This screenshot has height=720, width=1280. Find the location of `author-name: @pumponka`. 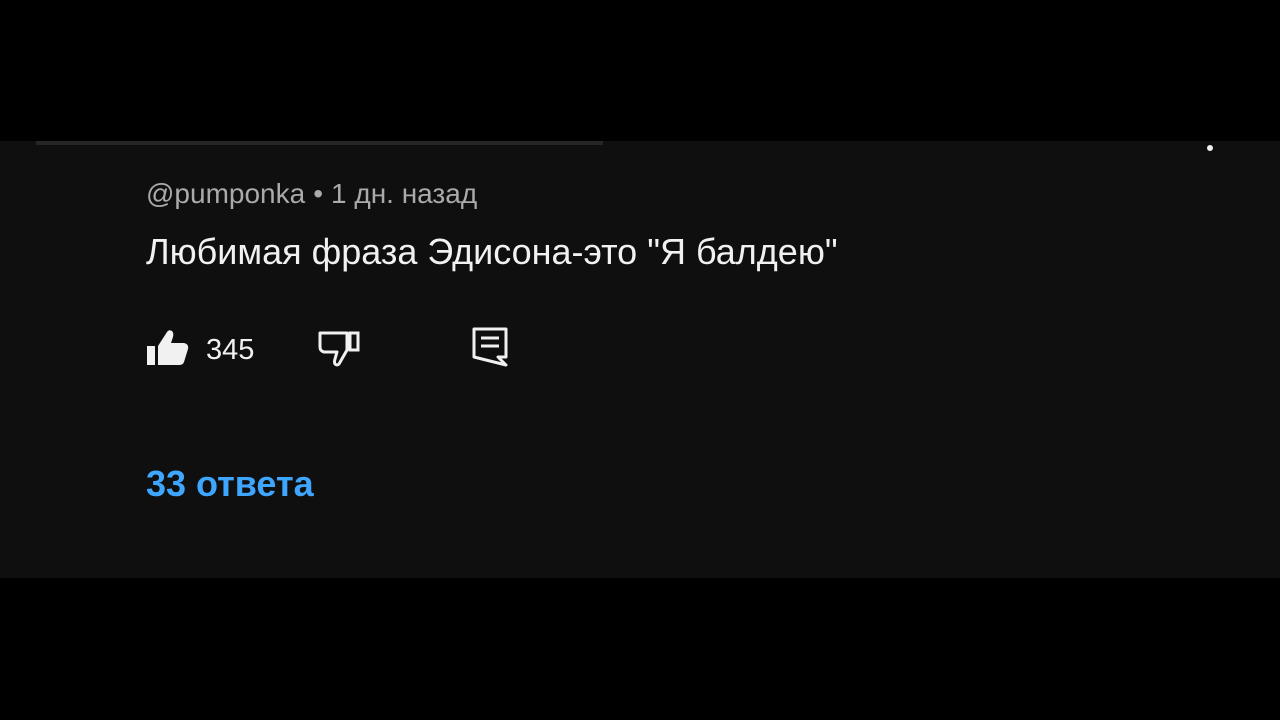

author-name: @pumponka is located at coordinates (225, 193).